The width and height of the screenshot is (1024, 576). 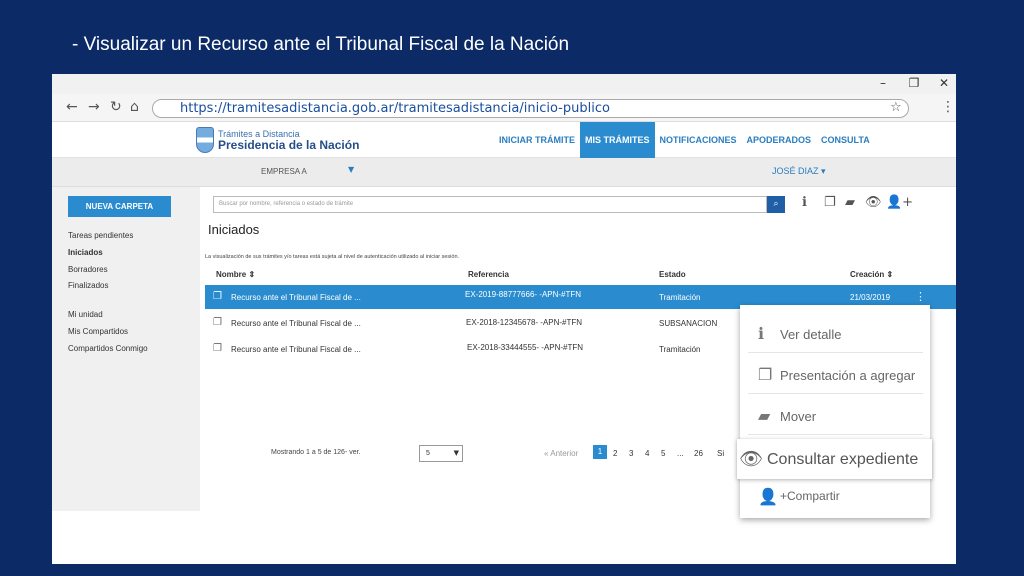 What do you see at coordinates (920, 296) in the screenshot?
I see `row-menu-icon: ⋮` at bounding box center [920, 296].